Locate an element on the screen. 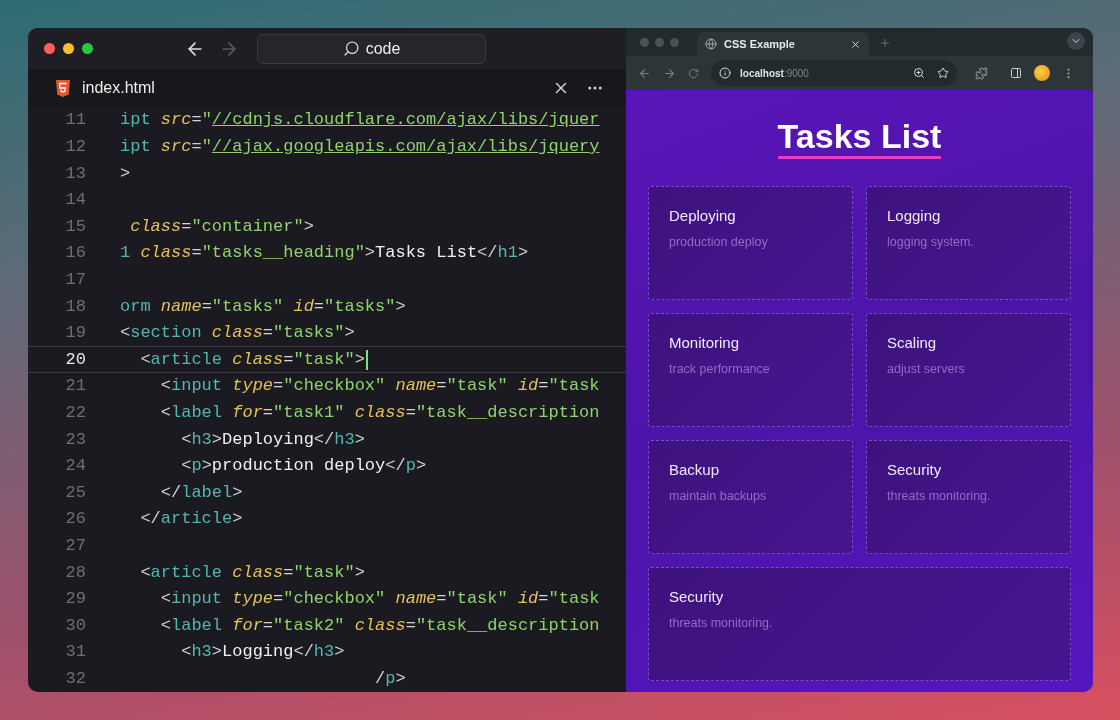  line-number: 27 is located at coordinates (75, 546).